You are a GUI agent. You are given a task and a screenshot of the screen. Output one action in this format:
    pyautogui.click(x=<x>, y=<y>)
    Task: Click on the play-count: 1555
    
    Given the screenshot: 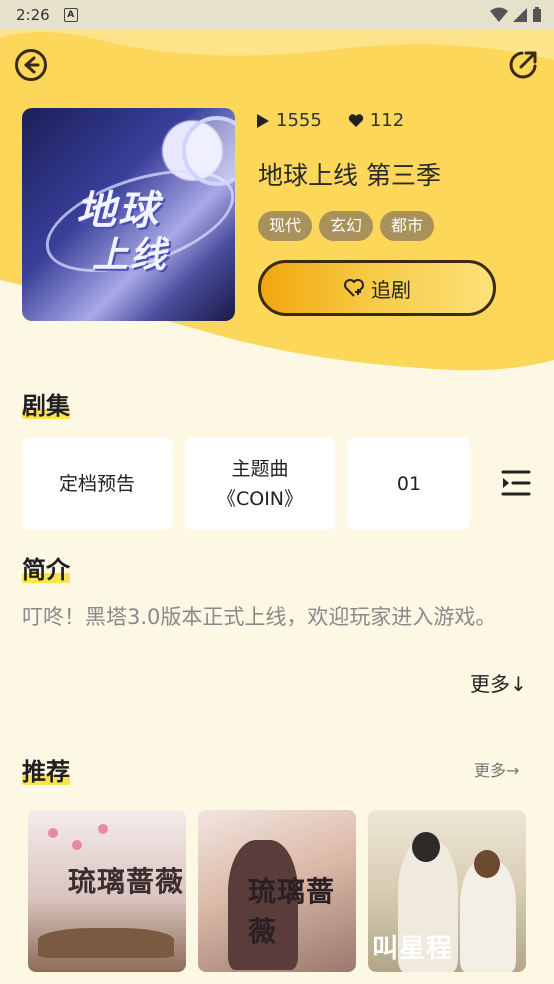 What is the action you would take?
    pyautogui.click(x=289, y=120)
    